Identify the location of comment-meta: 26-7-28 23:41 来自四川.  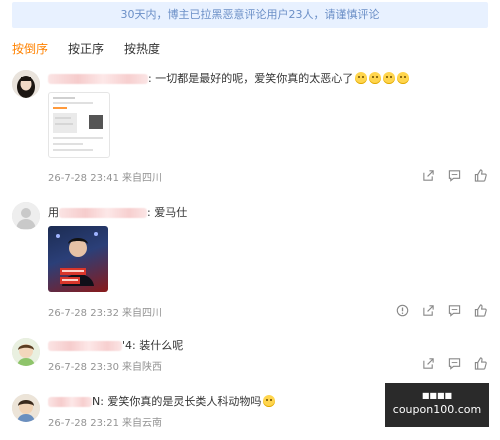
(105, 176).